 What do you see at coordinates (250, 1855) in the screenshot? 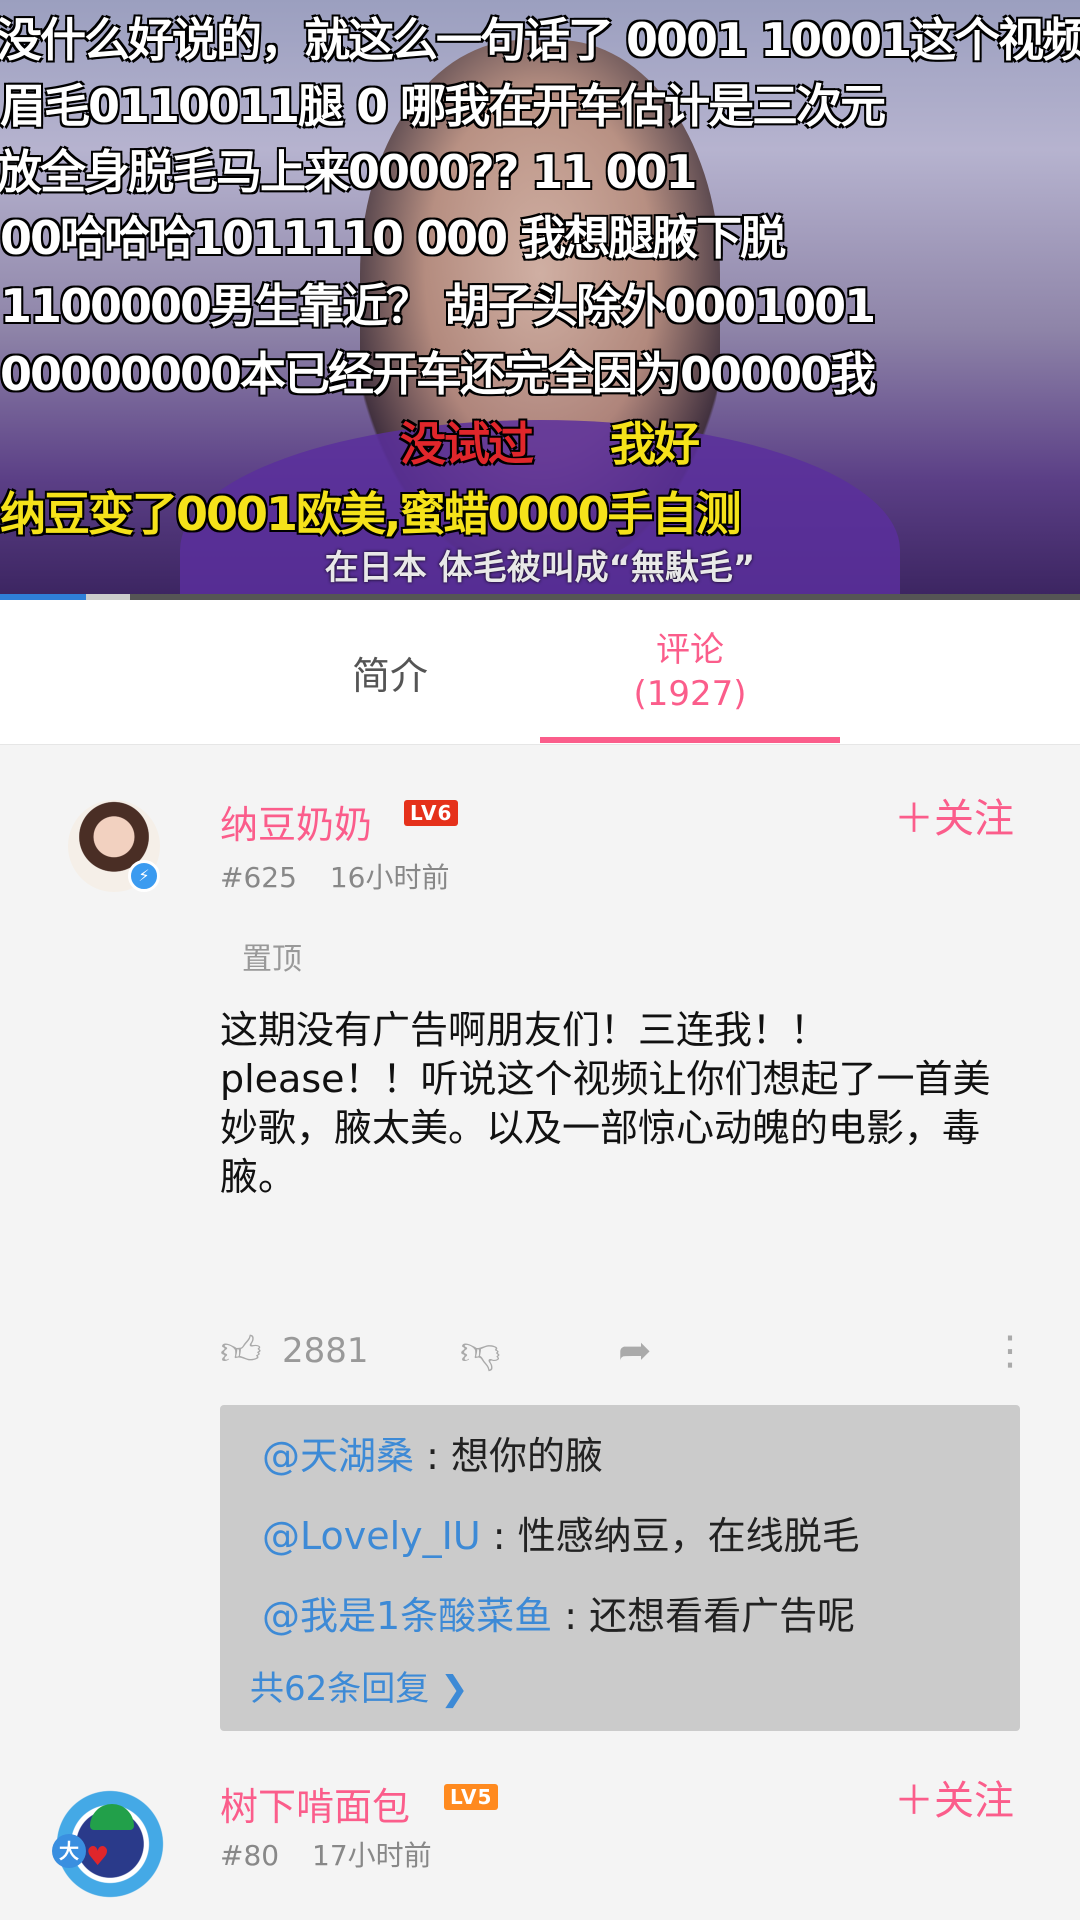
I see `comment-floor: #80` at bounding box center [250, 1855].